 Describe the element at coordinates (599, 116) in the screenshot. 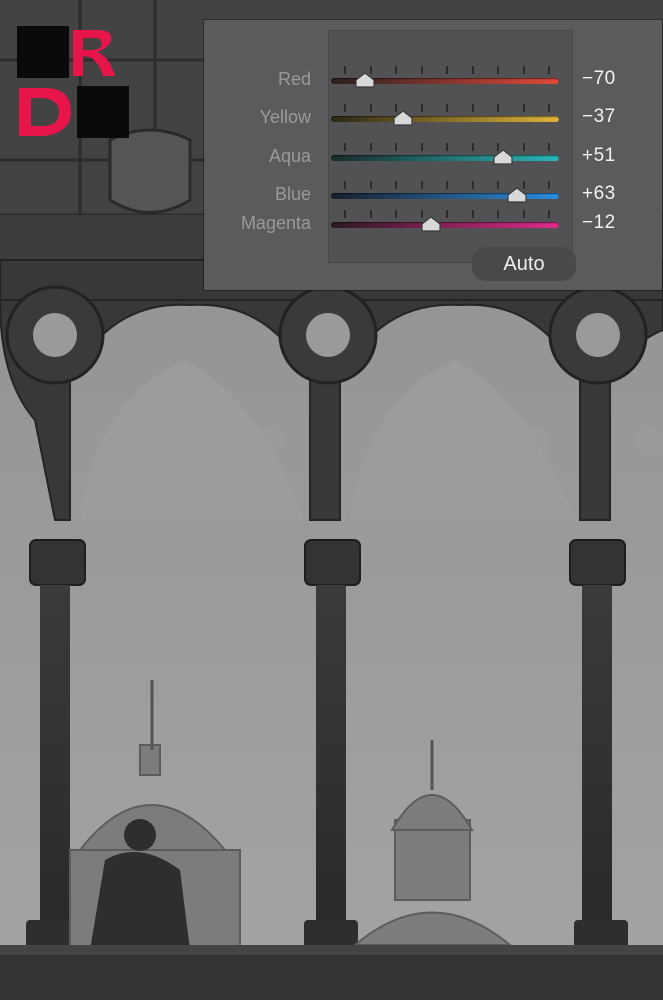

I see `slider-value: −37` at that location.